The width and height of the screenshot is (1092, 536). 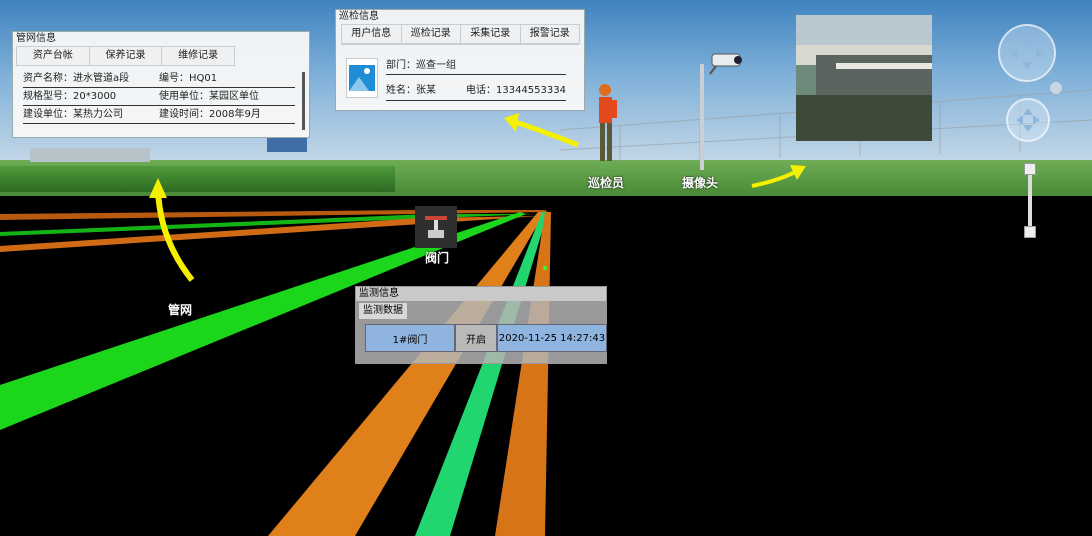 I want to click on asset-name: 资产名称：进水管道a段, so click(x=76, y=78).